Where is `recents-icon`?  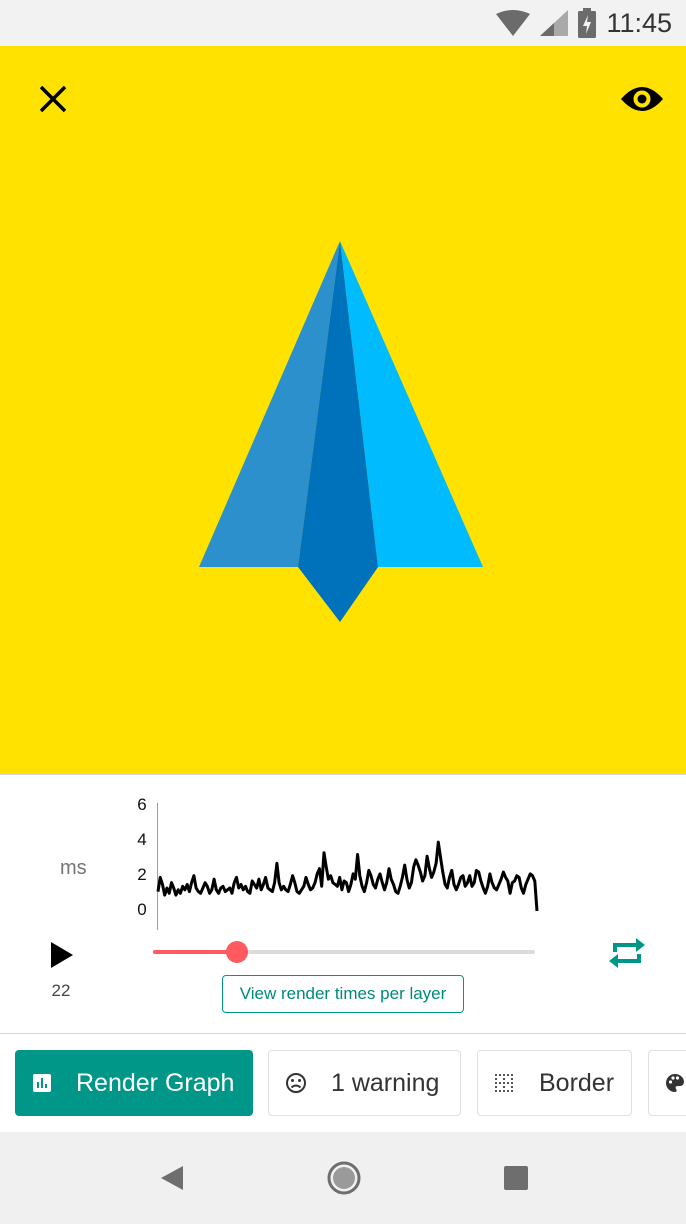
recents-icon is located at coordinates (516, 1178).